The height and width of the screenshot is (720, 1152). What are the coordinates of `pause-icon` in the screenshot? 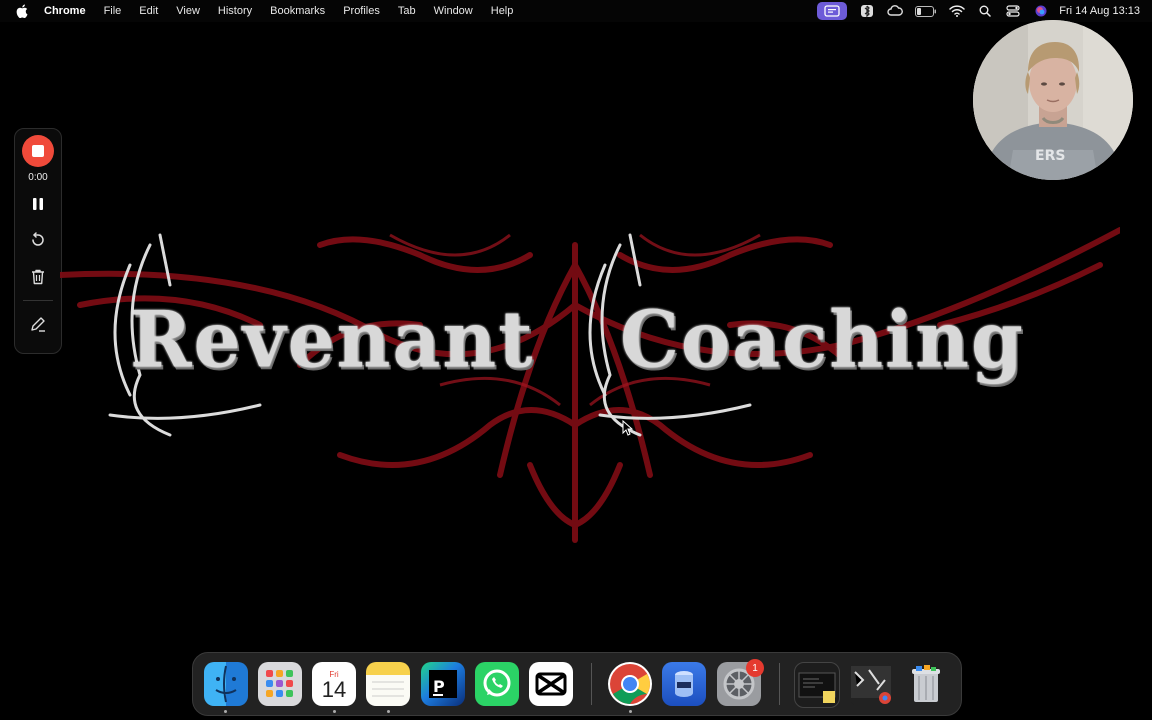 It's located at (38, 204).